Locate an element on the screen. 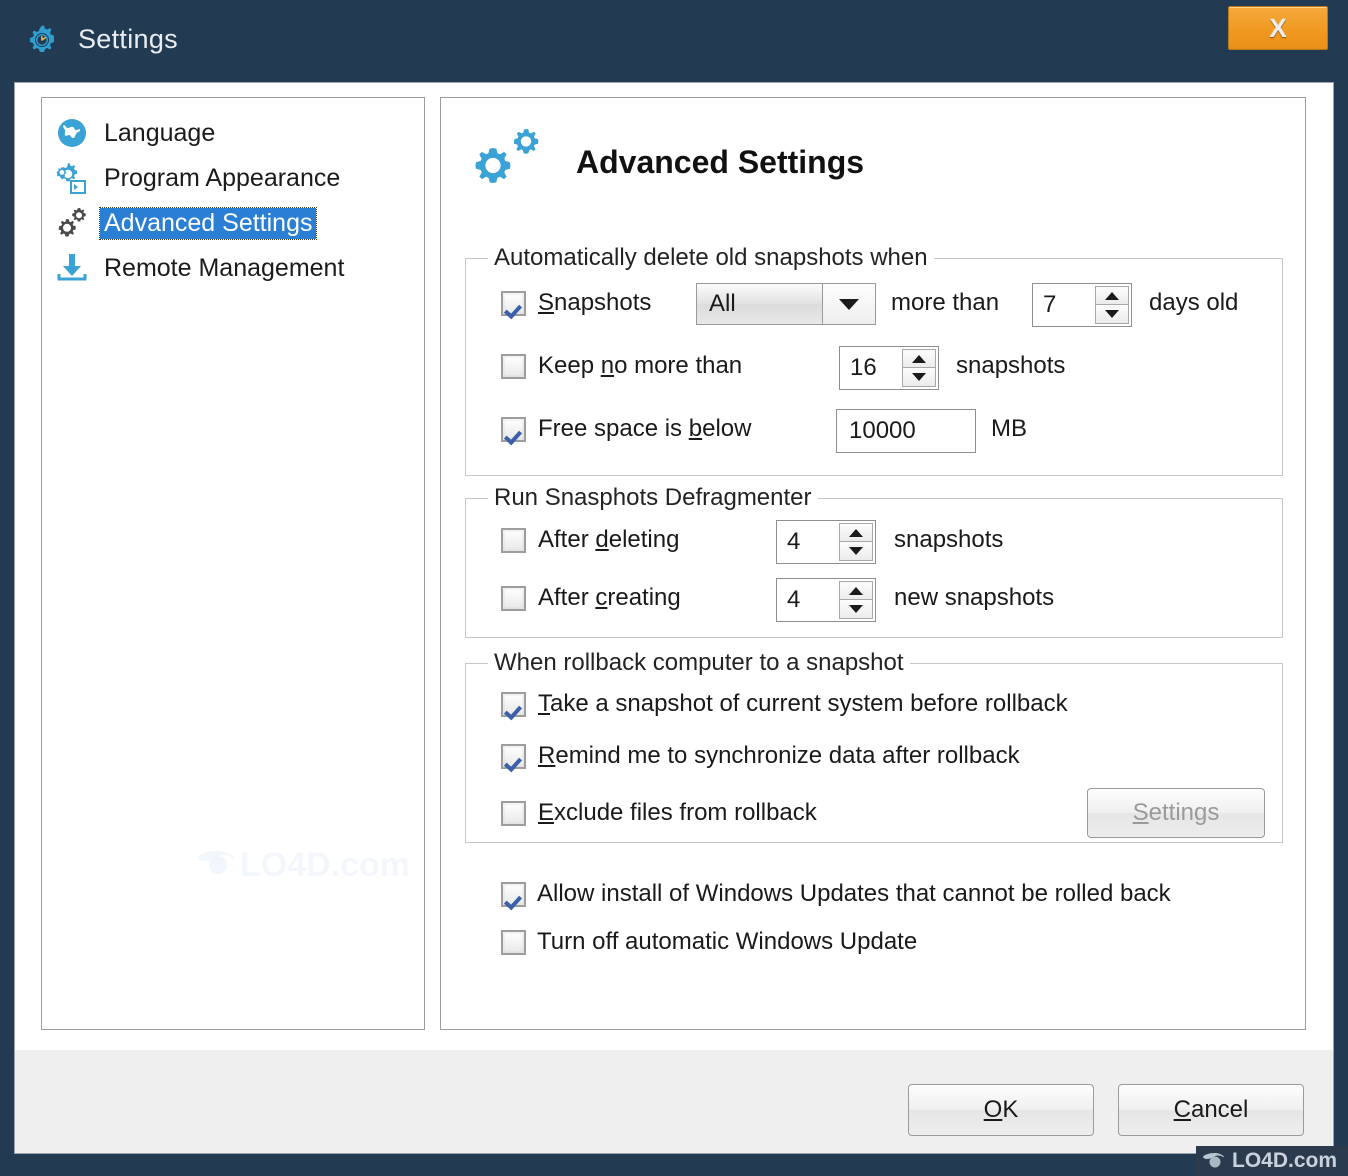 Image resolution: width=1348 pixels, height=1176 pixels. checkbox-remind-synchronize is located at coordinates (513, 756).